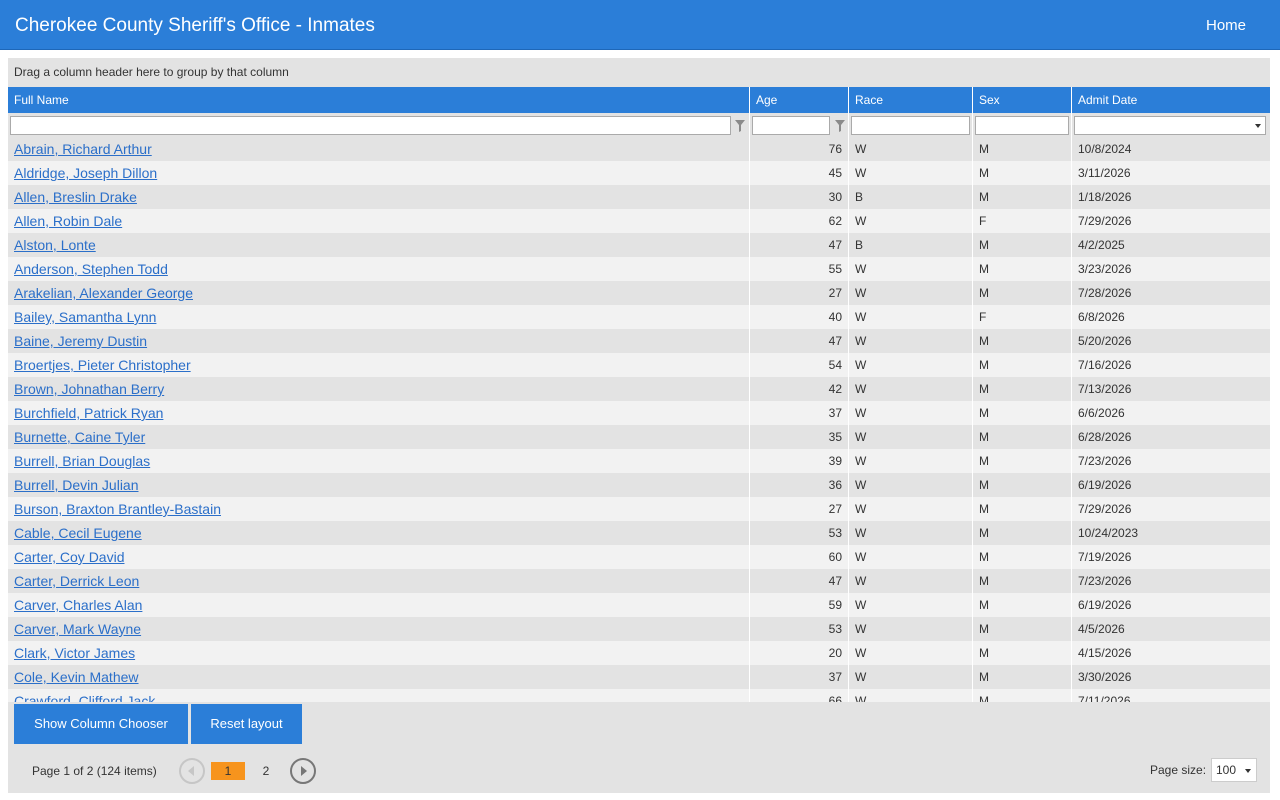 This screenshot has height=800, width=1280. I want to click on inmate-name-link: Clark, Victor James, so click(74, 653).